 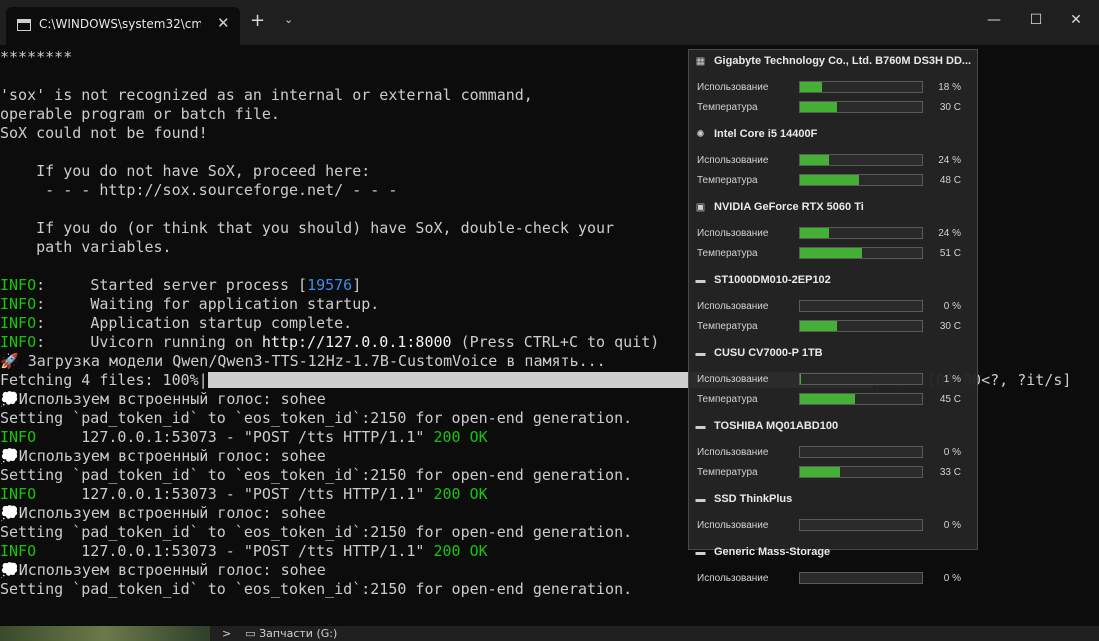 I want to click on waiting-text: Waiting for application startup., so click(x=235, y=304).